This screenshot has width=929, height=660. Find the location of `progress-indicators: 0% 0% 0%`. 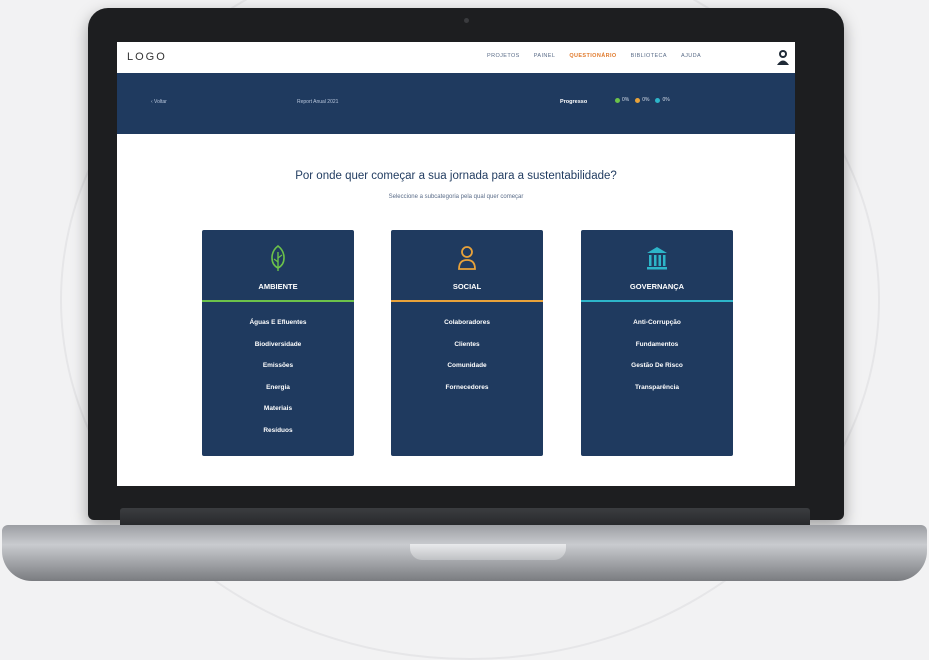

progress-indicators: 0% 0% 0% is located at coordinates (642, 100).